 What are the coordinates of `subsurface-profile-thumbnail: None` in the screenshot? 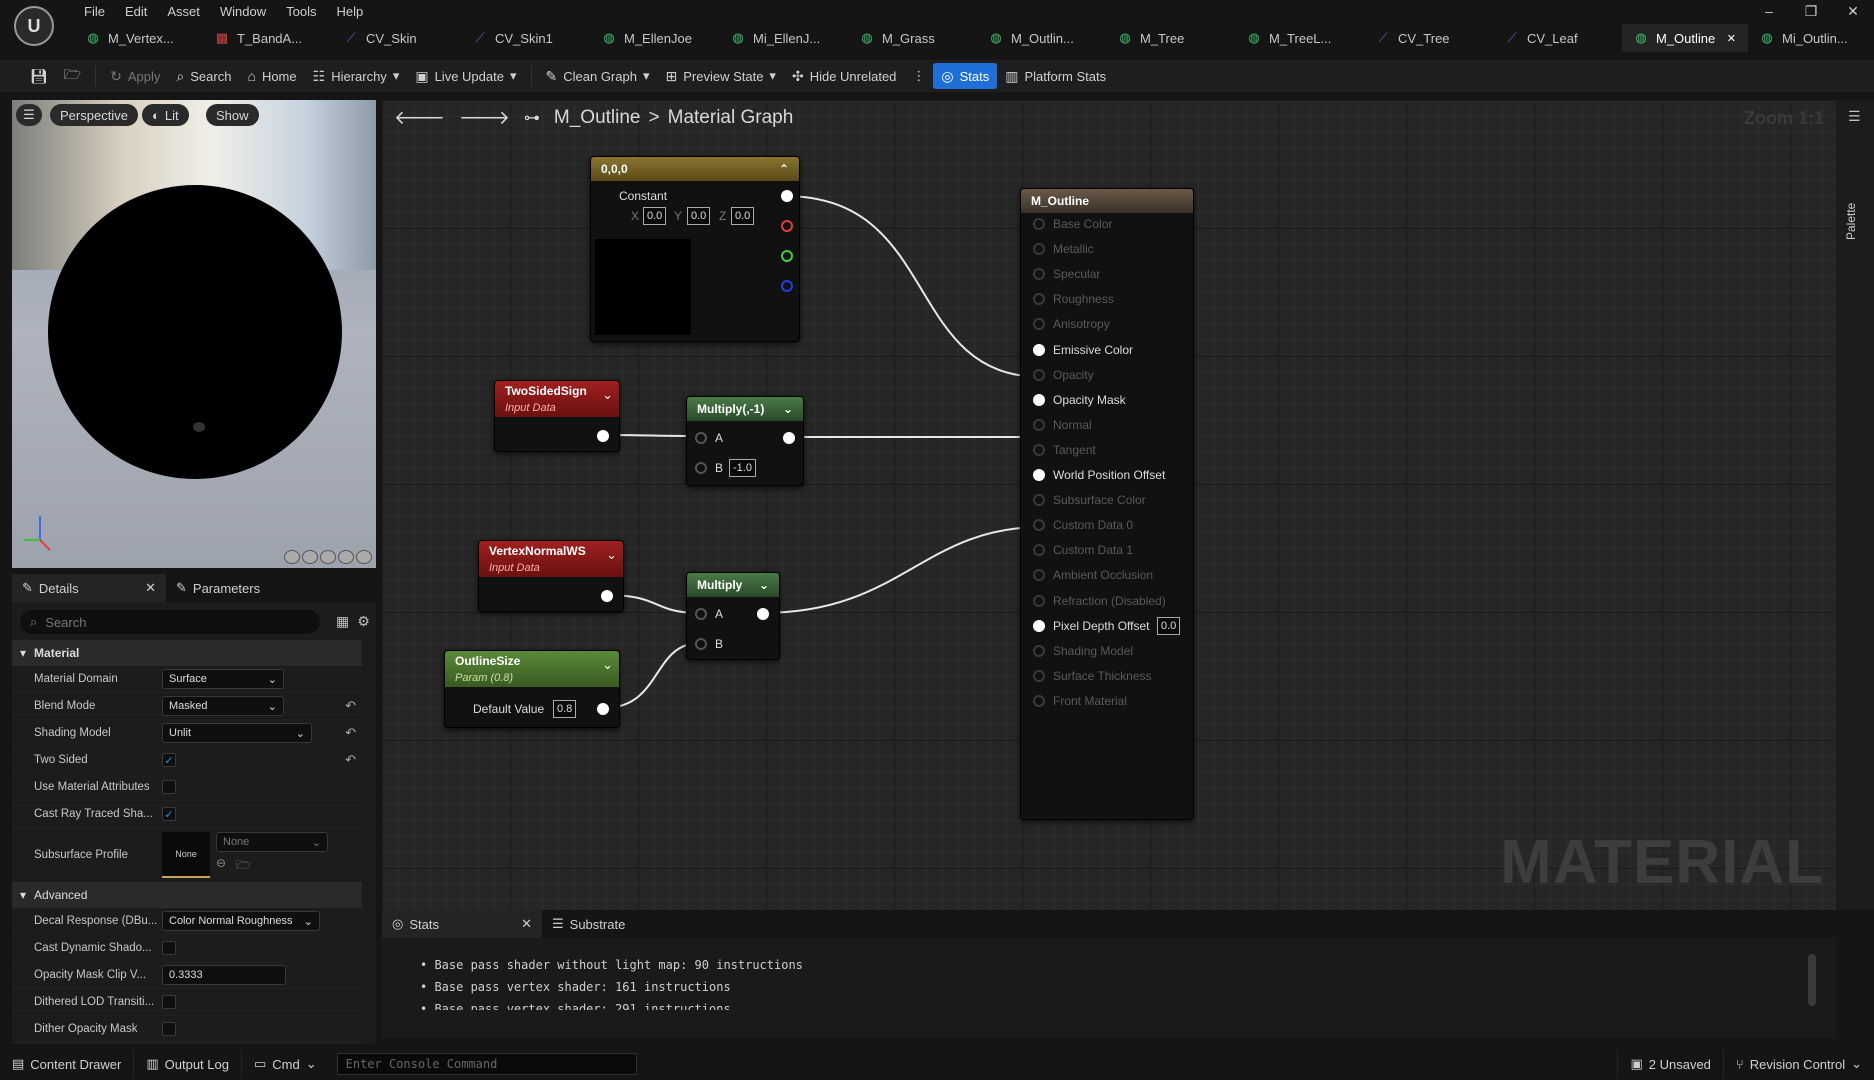 It's located at (186, 854).